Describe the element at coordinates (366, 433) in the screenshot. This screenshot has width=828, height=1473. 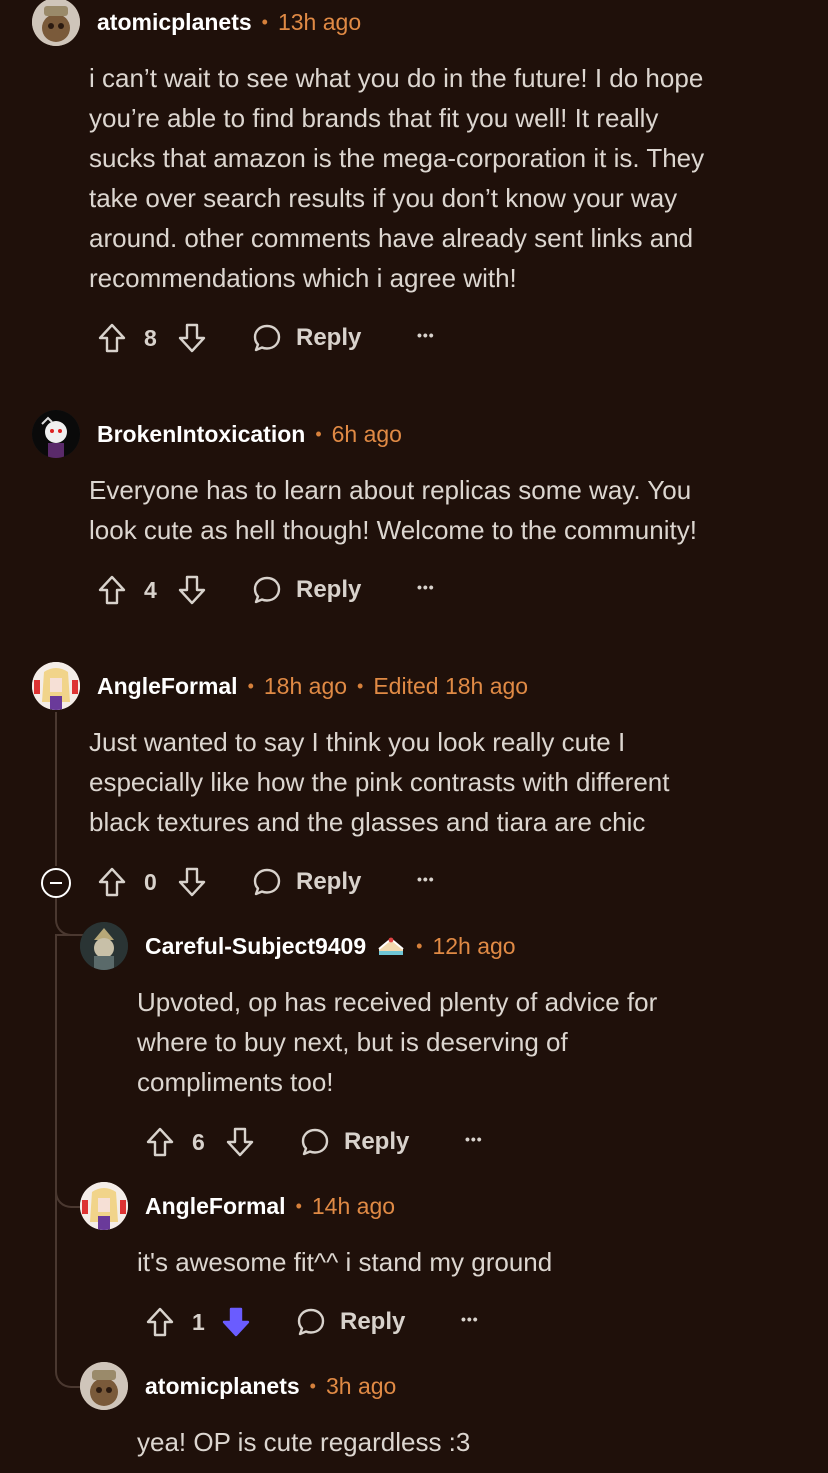
I see `timestamp: 6h ago` at that location.